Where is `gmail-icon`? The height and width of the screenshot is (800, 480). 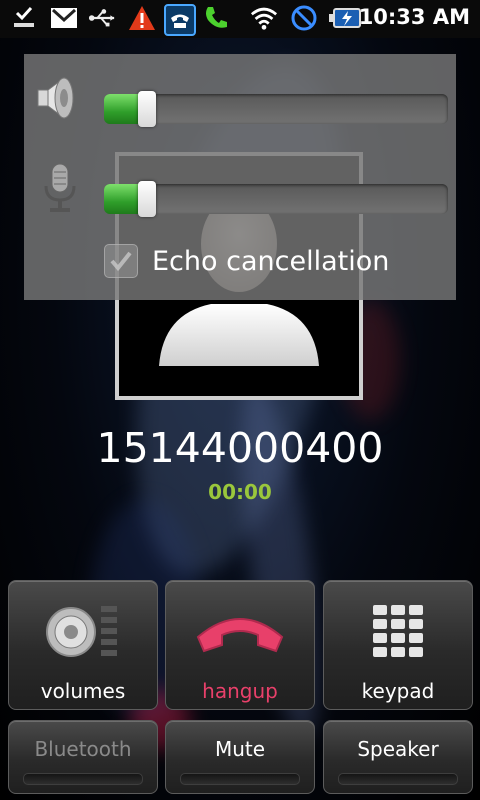 gmail-icon is located at coordinates (64, 18).